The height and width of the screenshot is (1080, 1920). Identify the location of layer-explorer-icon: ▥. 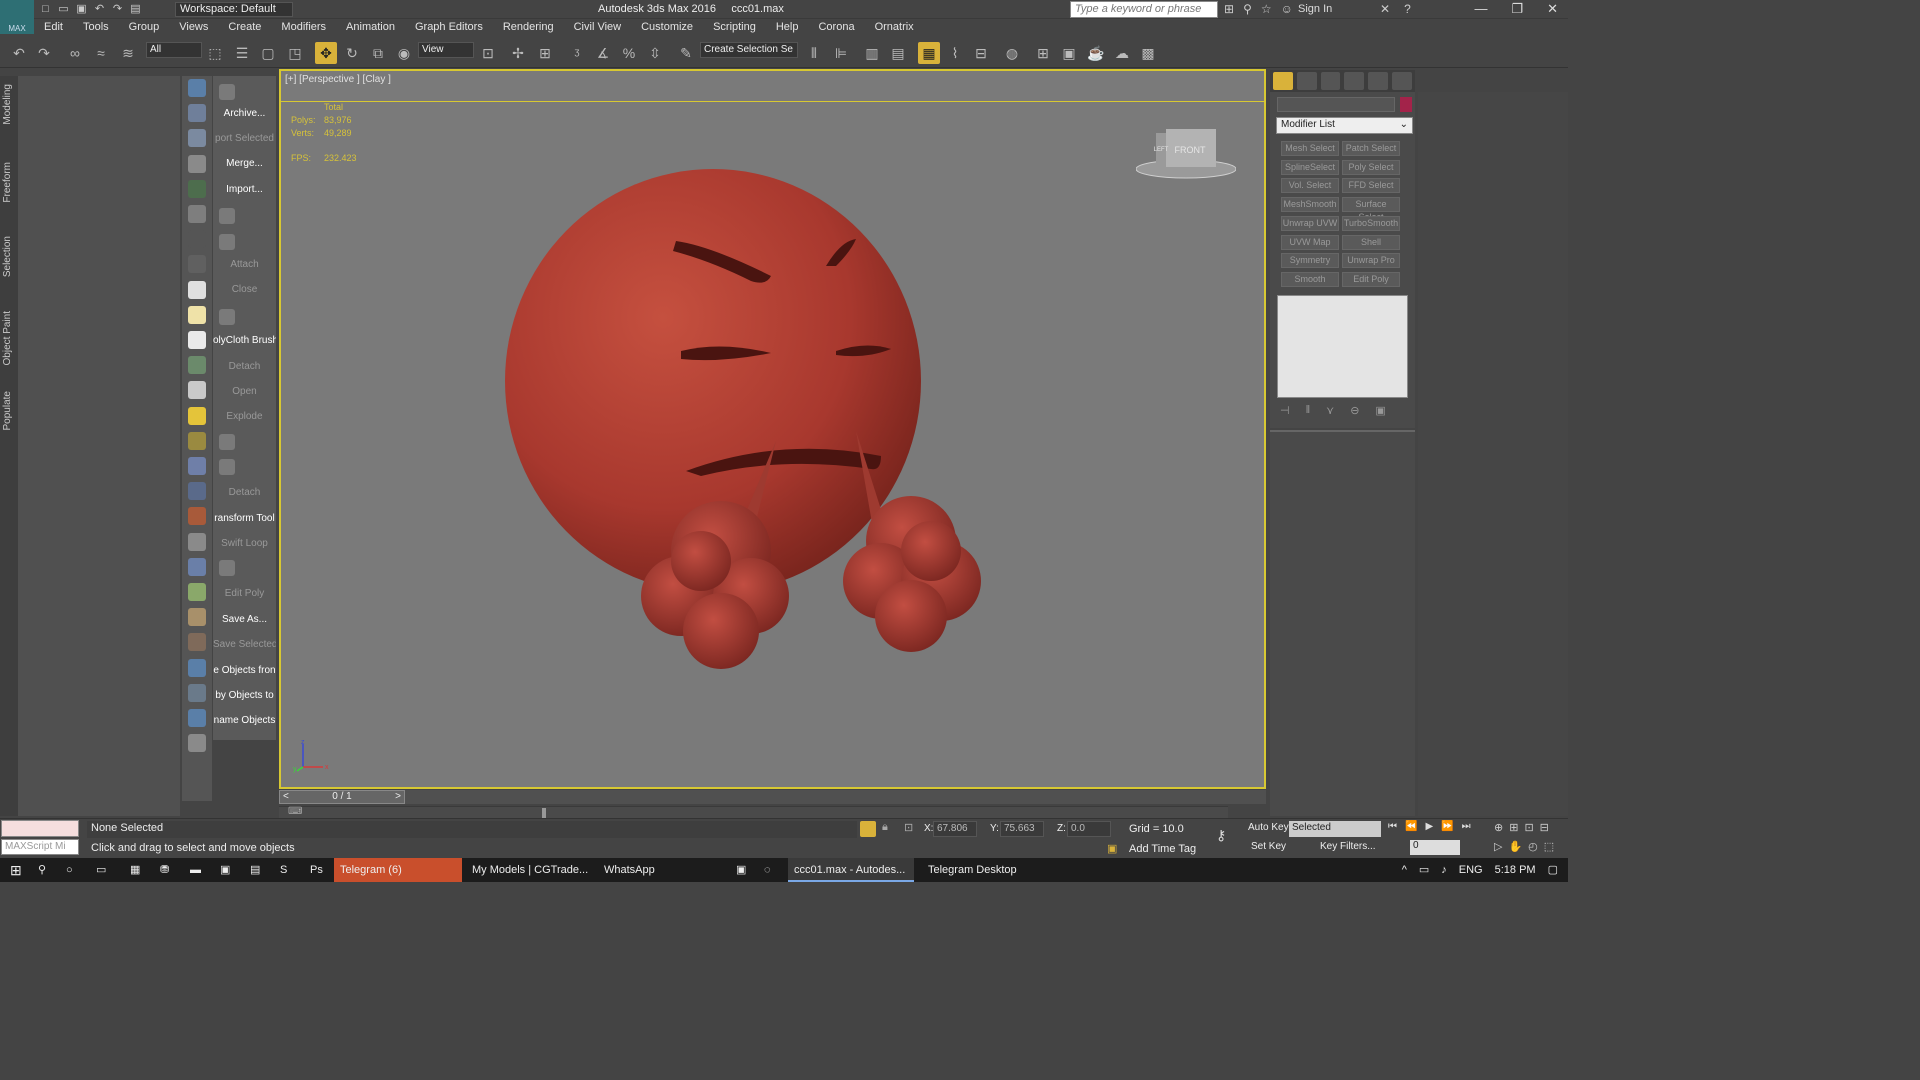
(872, 53).